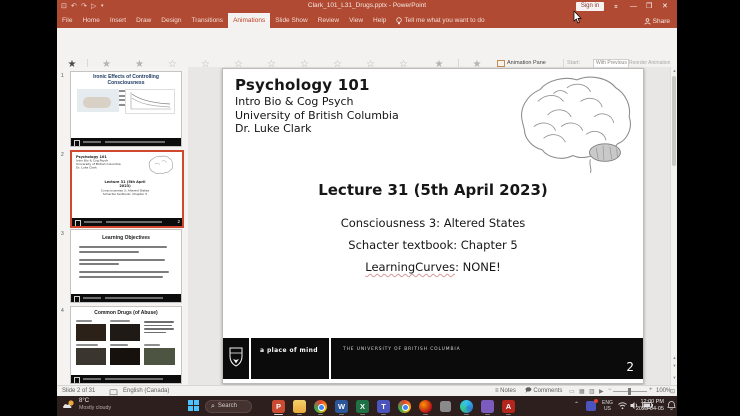 The image size is (740, 416). What do you see at coordinates (356, 20) in the screenshot?
I see `tab-view: View` at bounding box center [356, 20].